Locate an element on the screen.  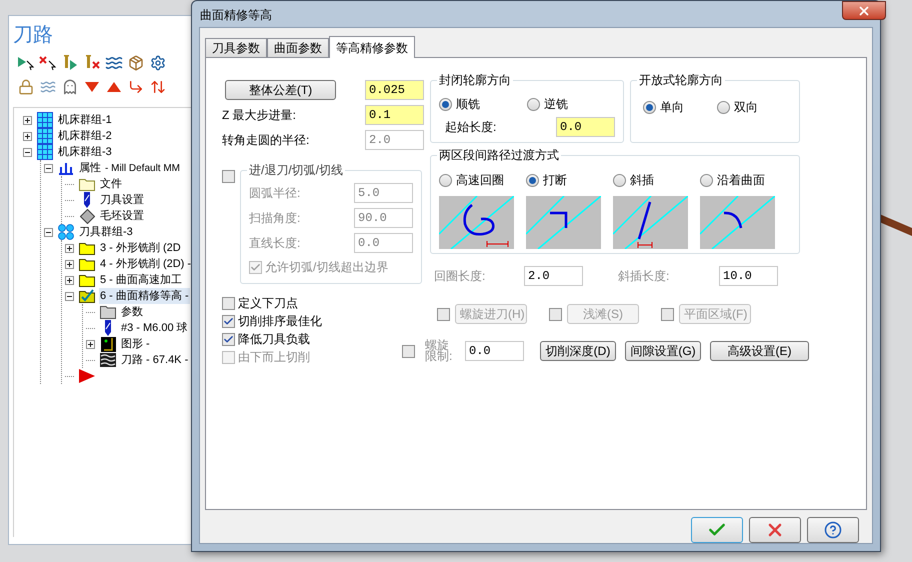
corner-arrow-icon is located at coordinates (136, 87).